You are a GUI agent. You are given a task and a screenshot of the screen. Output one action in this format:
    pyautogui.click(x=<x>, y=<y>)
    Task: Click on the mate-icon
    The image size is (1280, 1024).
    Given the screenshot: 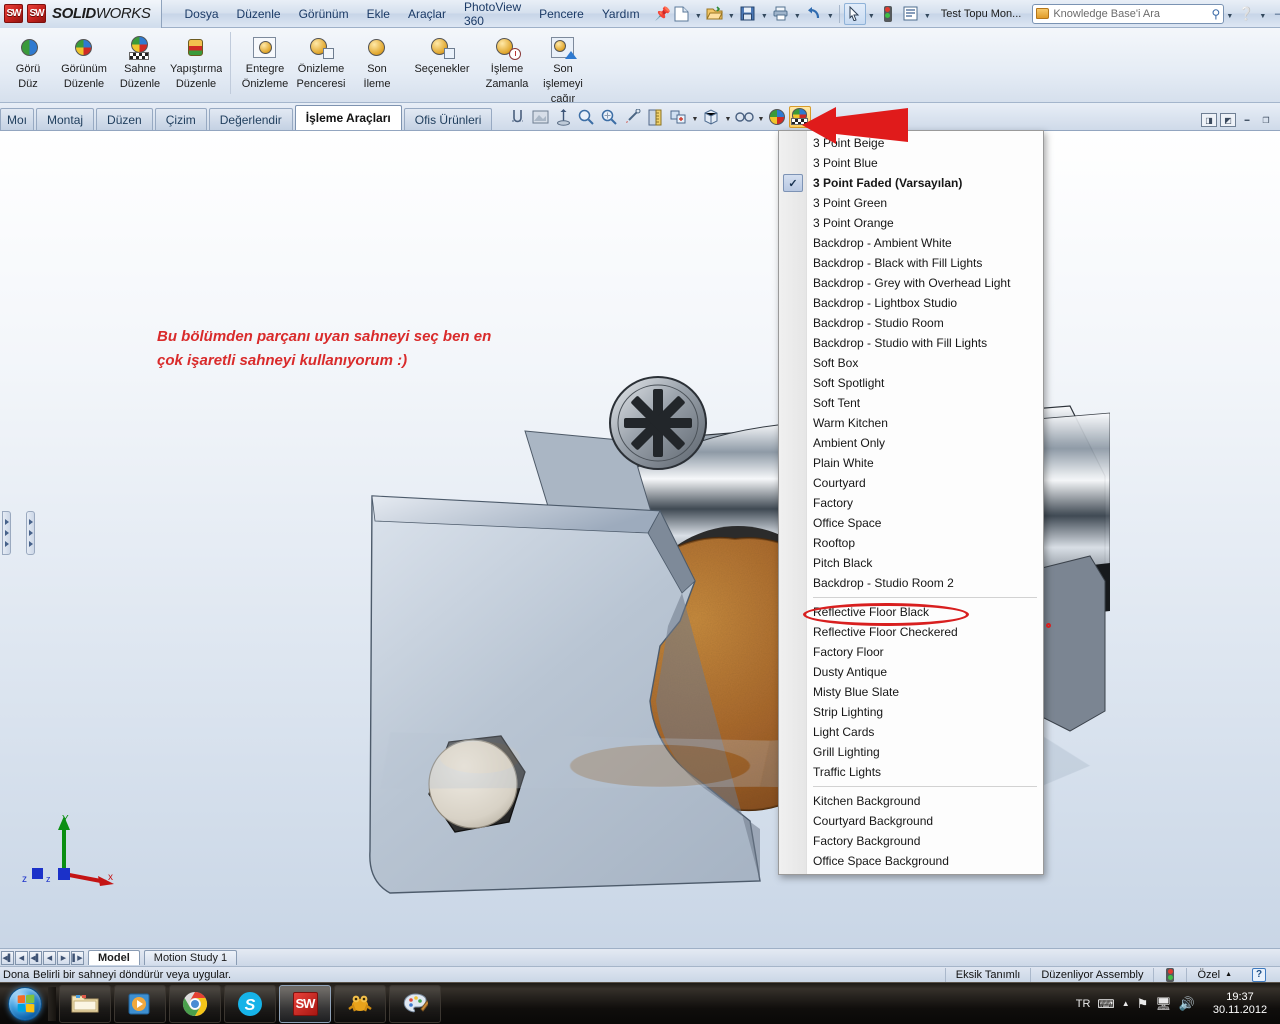 What is the action you would take?
    pyautogui.click(x=517, y=117)
    